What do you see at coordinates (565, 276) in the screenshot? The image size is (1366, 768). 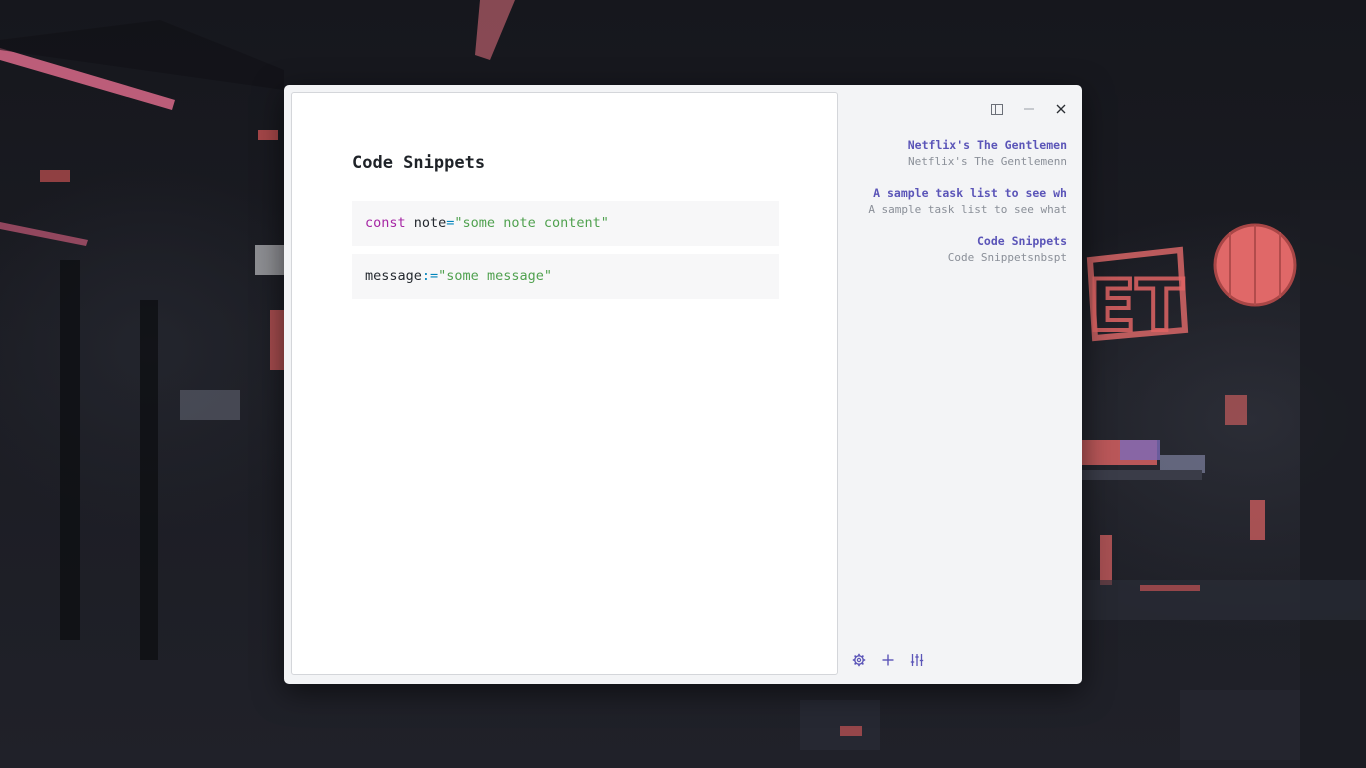 I see `code-block: message:="some message"` at bounding box center [565, 276].